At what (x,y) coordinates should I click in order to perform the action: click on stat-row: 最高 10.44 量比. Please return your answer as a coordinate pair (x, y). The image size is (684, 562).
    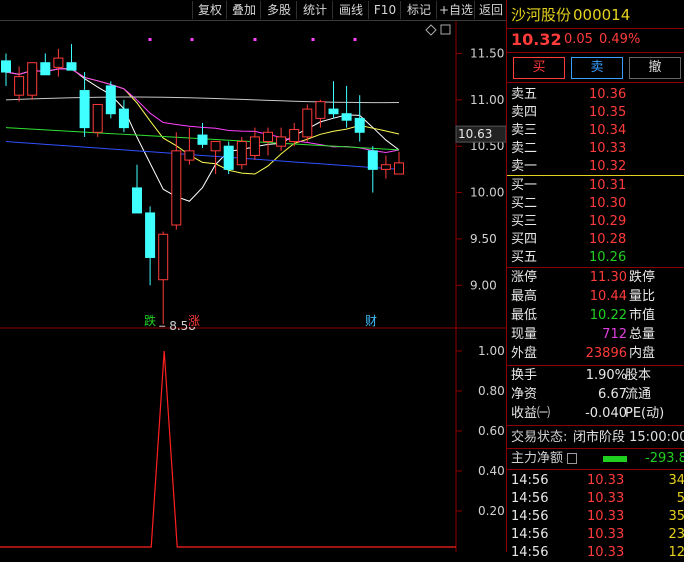
    Looking at the image, I should click on (595, 297).